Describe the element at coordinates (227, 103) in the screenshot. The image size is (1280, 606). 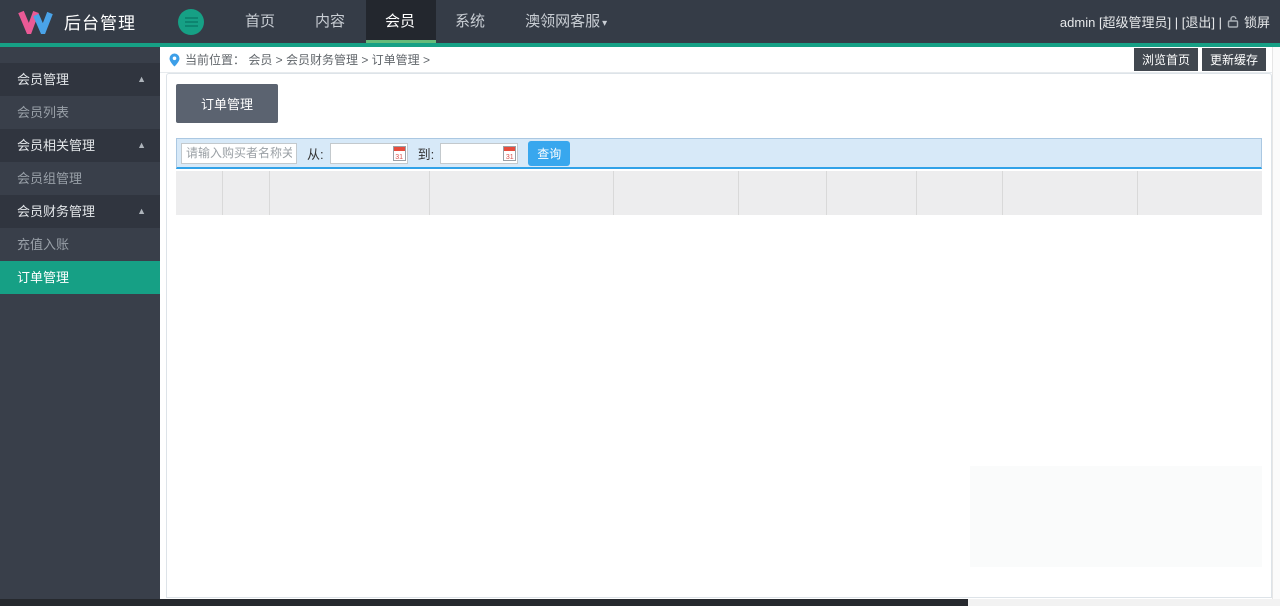
I see `tab-order-management: 订单管理` at that location.